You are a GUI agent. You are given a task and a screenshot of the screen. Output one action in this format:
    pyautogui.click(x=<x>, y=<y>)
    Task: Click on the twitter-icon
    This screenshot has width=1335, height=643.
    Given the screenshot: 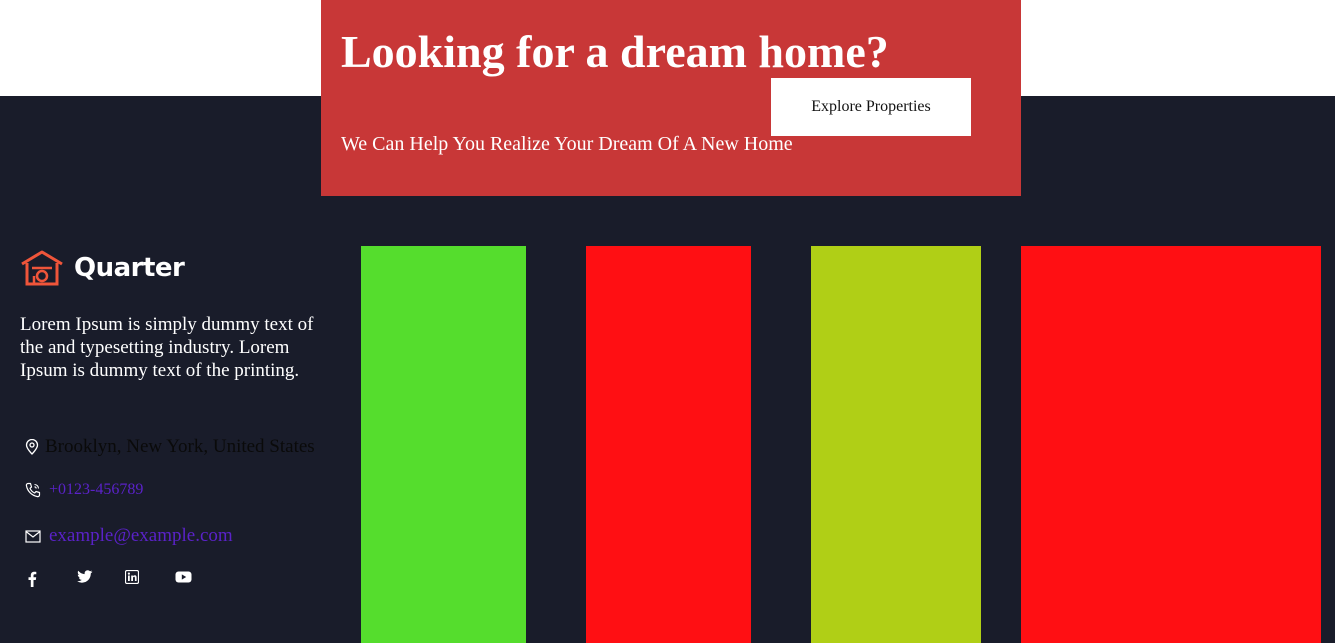 What is the action you would take?
    pyautogui.click(x=85, y=577)
    